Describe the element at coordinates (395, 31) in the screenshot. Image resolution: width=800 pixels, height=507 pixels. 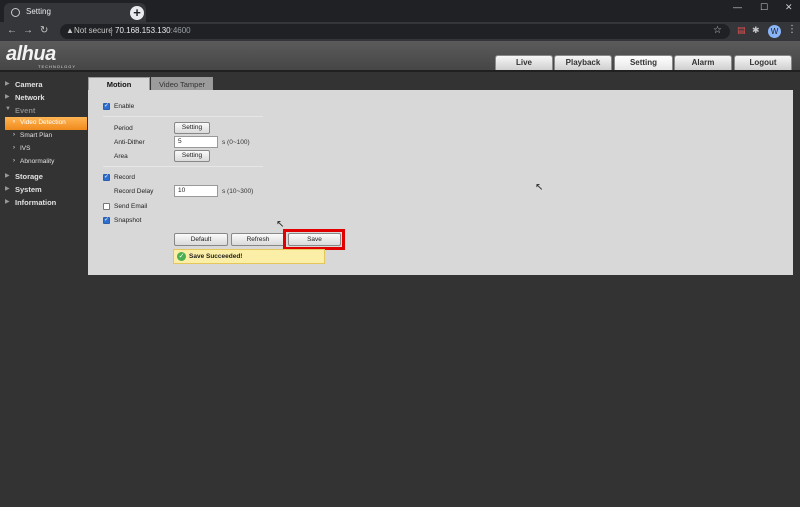
I see `address-bar: ▲ Not secure 70.168.153.130:4600 ☆` at that location.